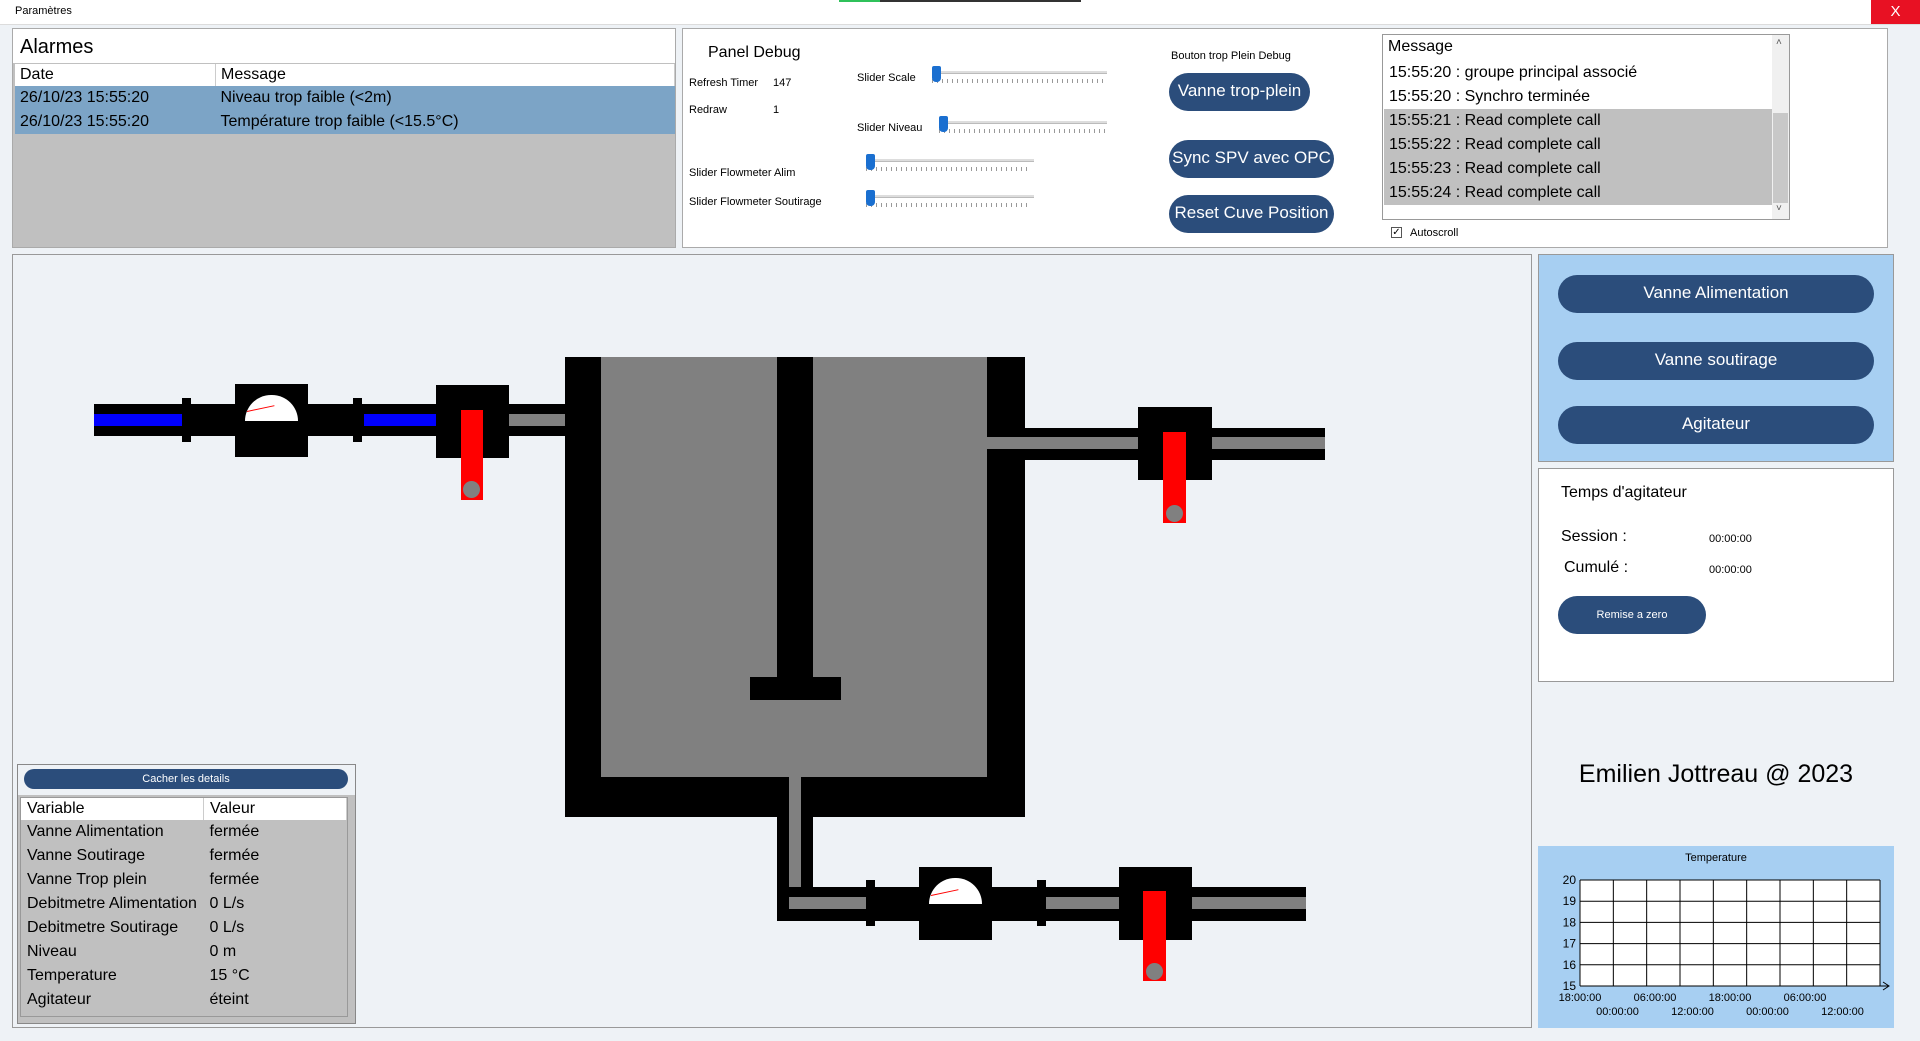  What do you see at coordinates (184, 856) in the screenshot?
I see `table-row: Vanne Soutirage fermée` at bounding box center [184, 856].